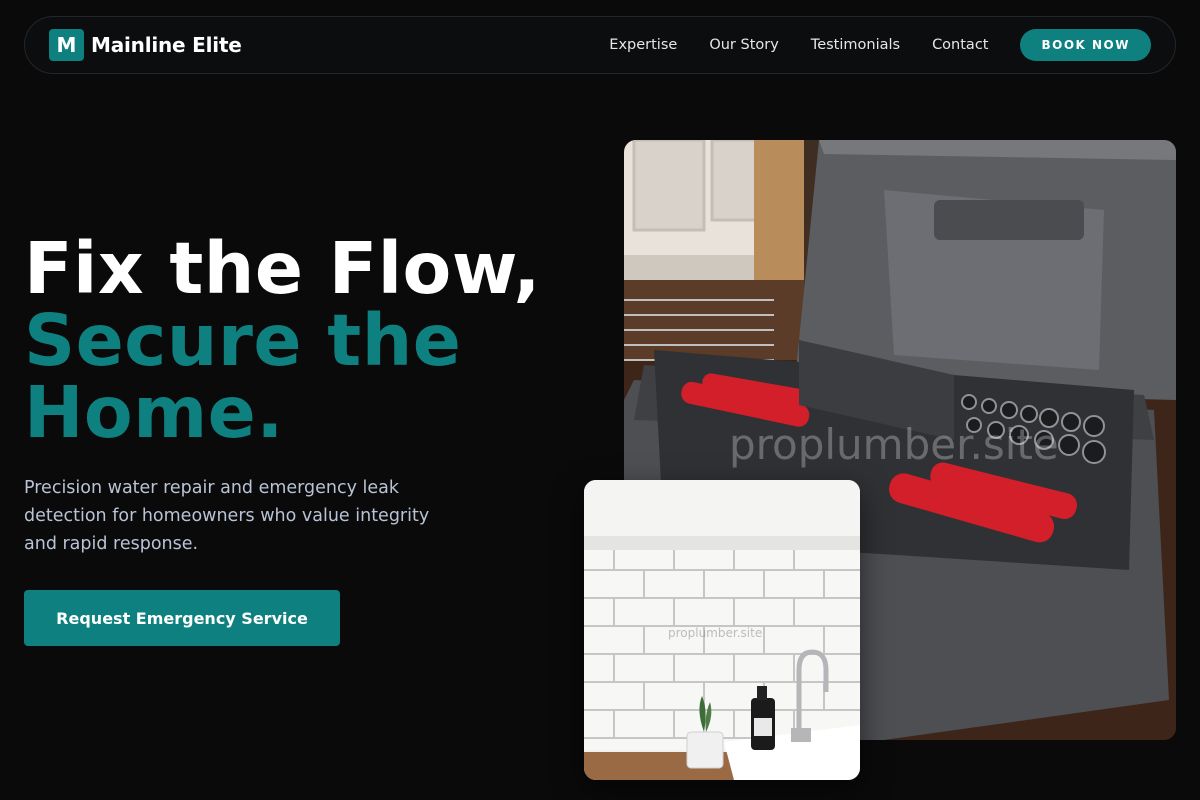  I want to click on brand-name: Mainline Elite, so click(166, 45).